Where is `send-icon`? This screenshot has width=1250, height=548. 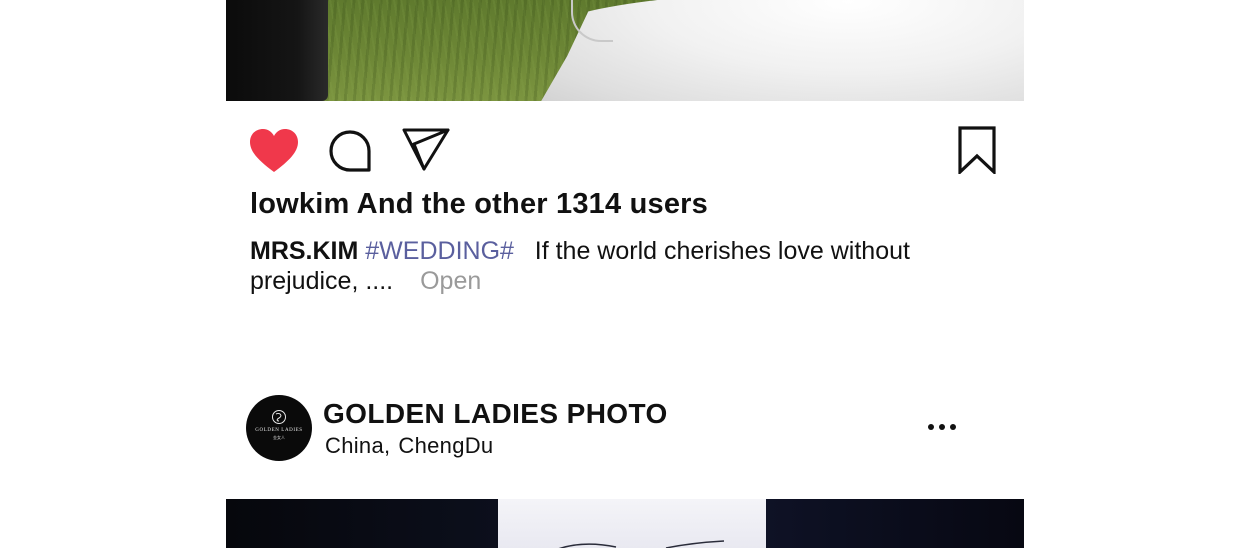 send-icon is located at coordinates (426, 149).